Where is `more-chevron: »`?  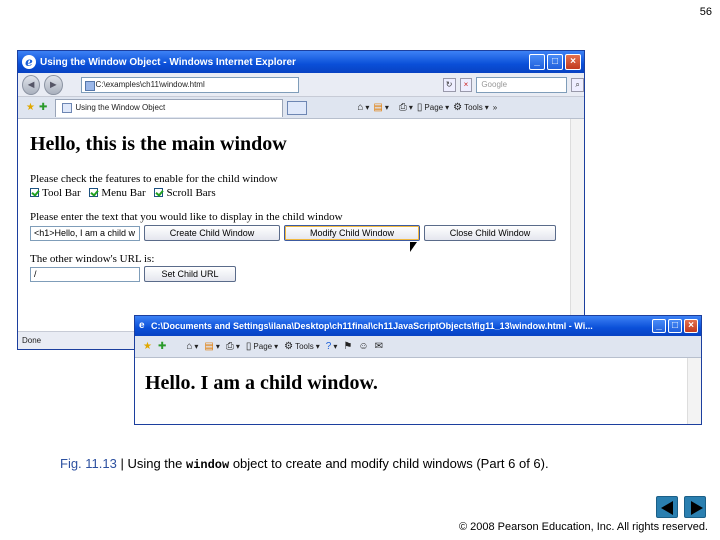 more-chevron: » is located at coordinates (495, 107).